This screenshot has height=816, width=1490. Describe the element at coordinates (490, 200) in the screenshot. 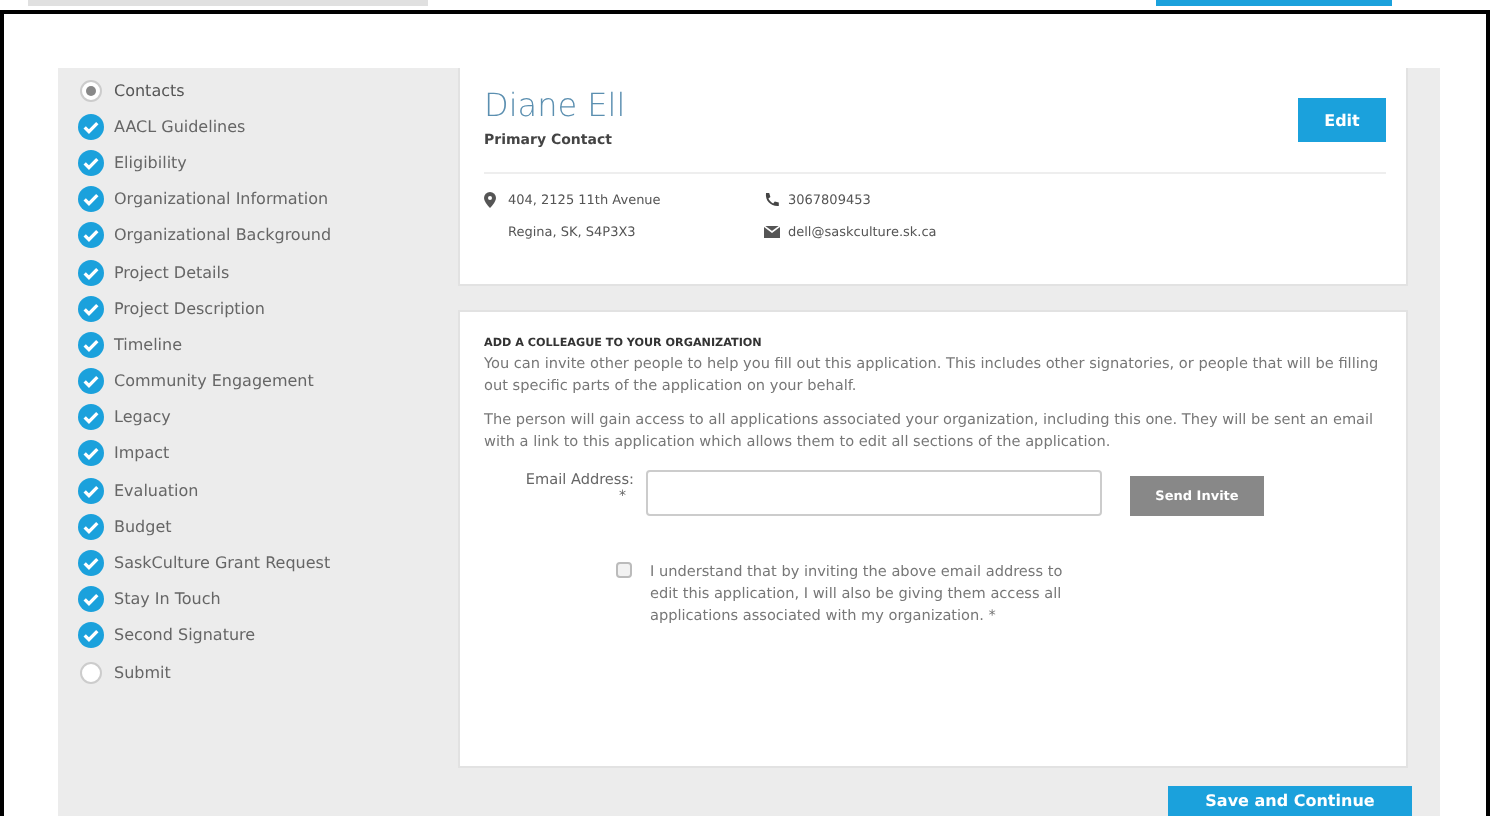

I see `location-pin-icon` at that location.